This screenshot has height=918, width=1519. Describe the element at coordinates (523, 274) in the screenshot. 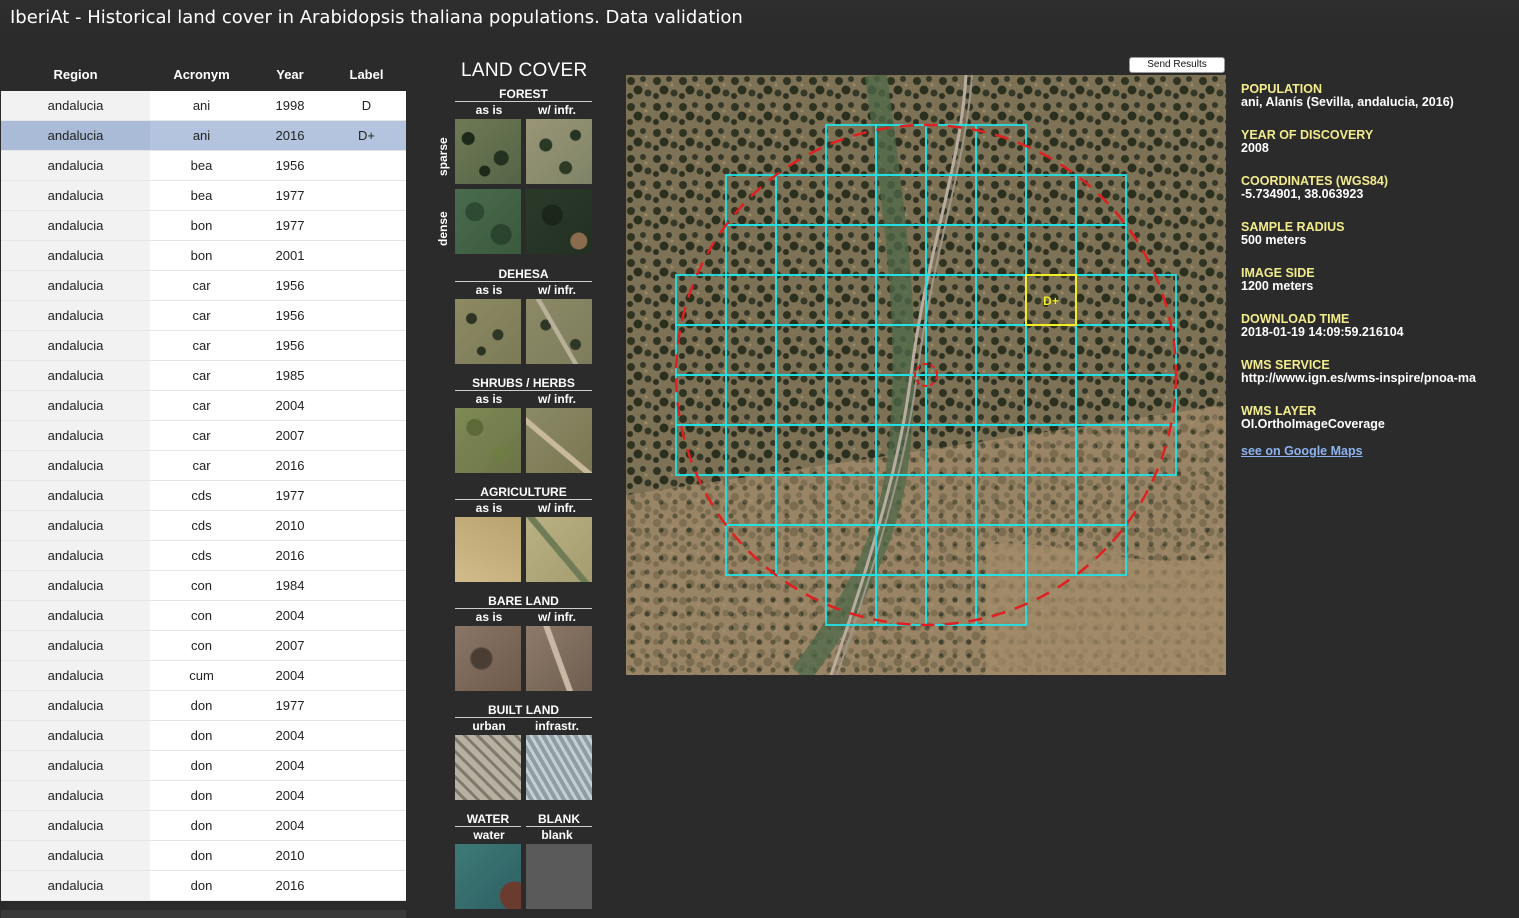

I see `dehesa-title: DEHESA` at that location.